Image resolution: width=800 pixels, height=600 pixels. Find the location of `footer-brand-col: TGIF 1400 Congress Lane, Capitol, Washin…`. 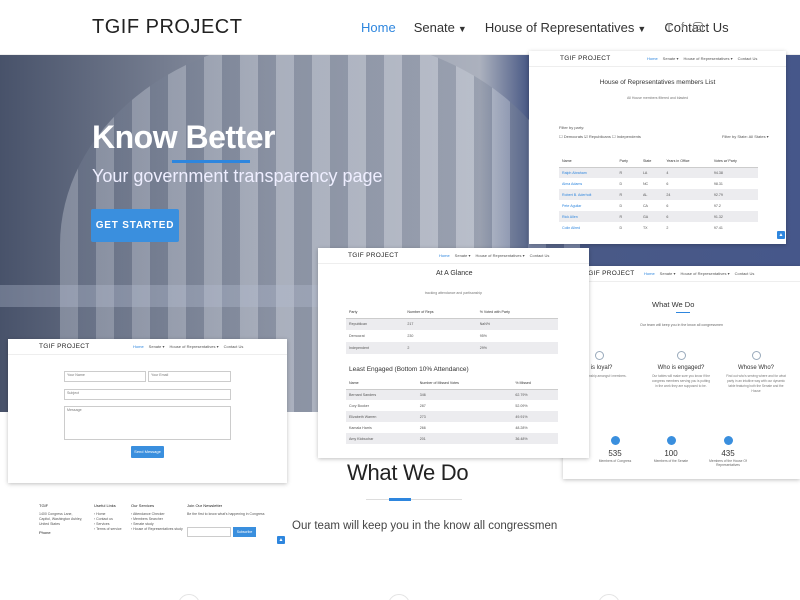

footer-brand-col: TGIF 1400 Congress Lane, Capitol, Washin… is located at coordinates (60, 521).